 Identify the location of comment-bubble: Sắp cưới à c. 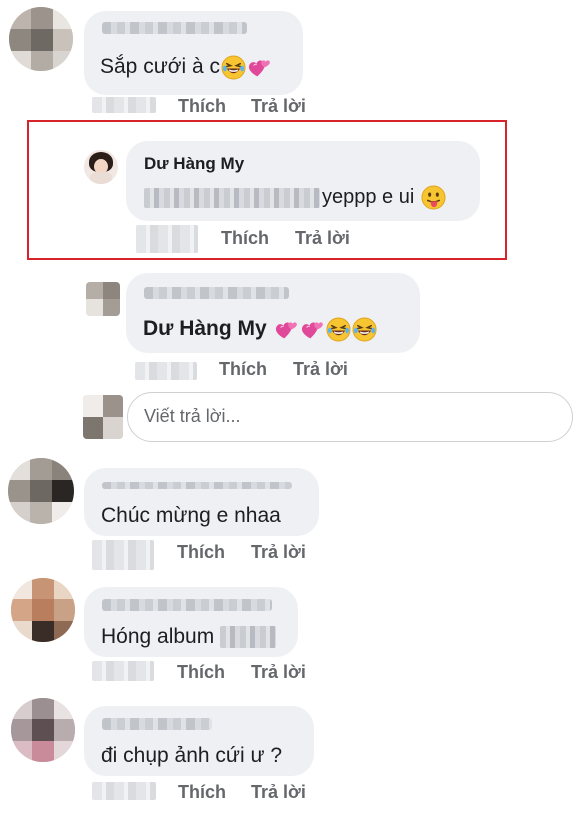
(193, 53).